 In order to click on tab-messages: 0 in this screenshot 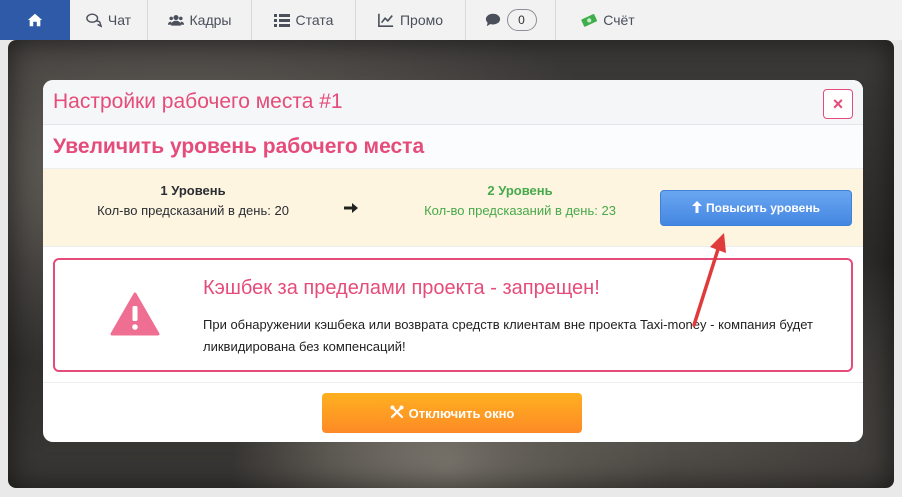, I will do `click(511, 20)`.